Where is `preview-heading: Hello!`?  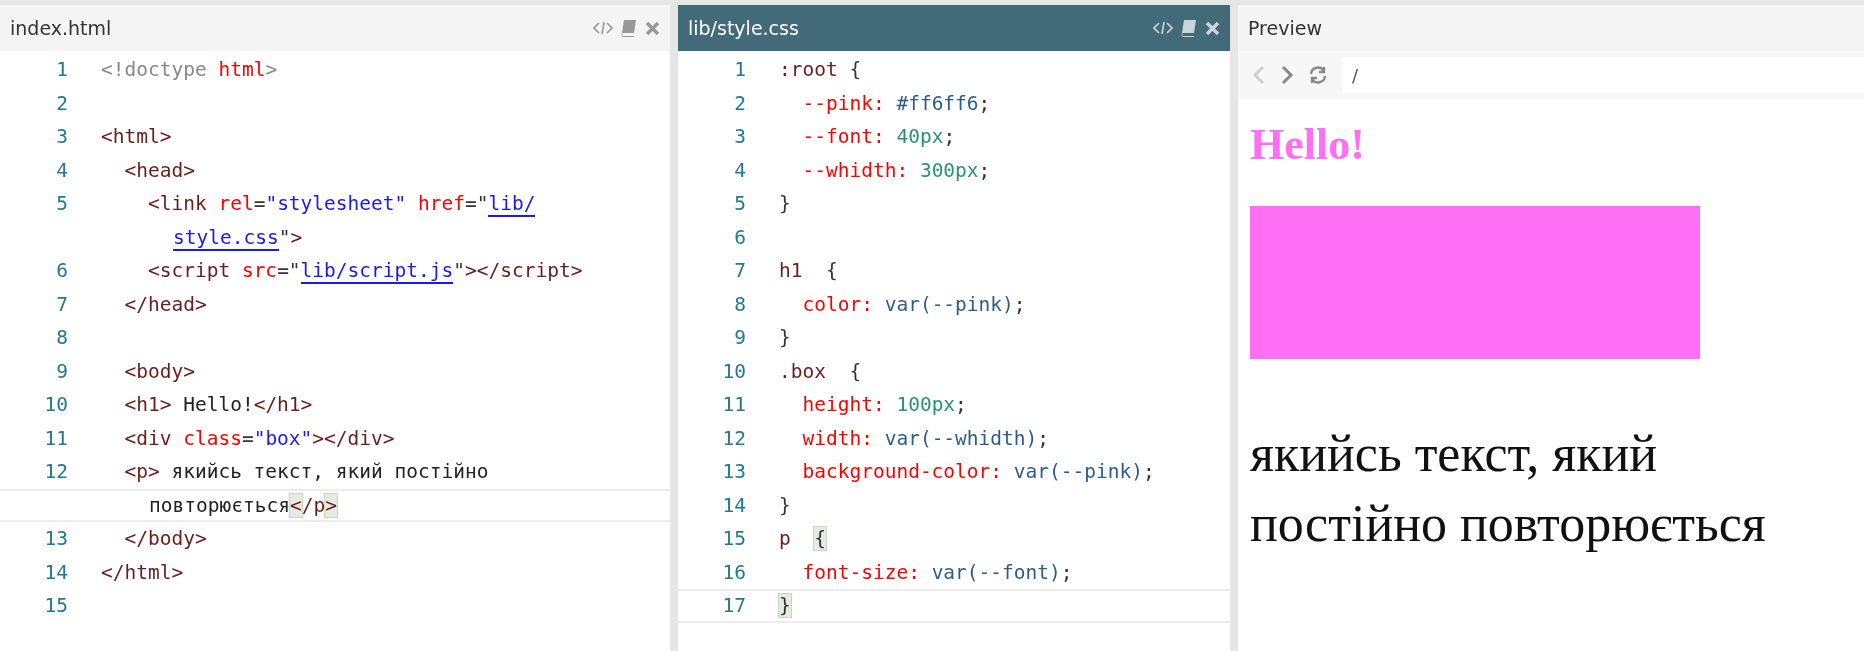 preview-heading: Hello! is located at coordinates (1308, 144).